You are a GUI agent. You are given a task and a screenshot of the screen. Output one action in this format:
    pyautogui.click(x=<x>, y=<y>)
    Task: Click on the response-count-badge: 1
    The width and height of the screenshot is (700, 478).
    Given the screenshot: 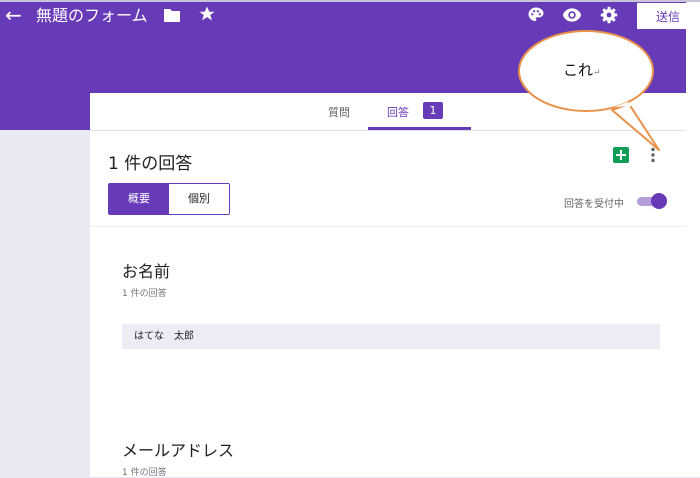 What is the action you would take?
    pyautogui.click(x=433, y=110)
    